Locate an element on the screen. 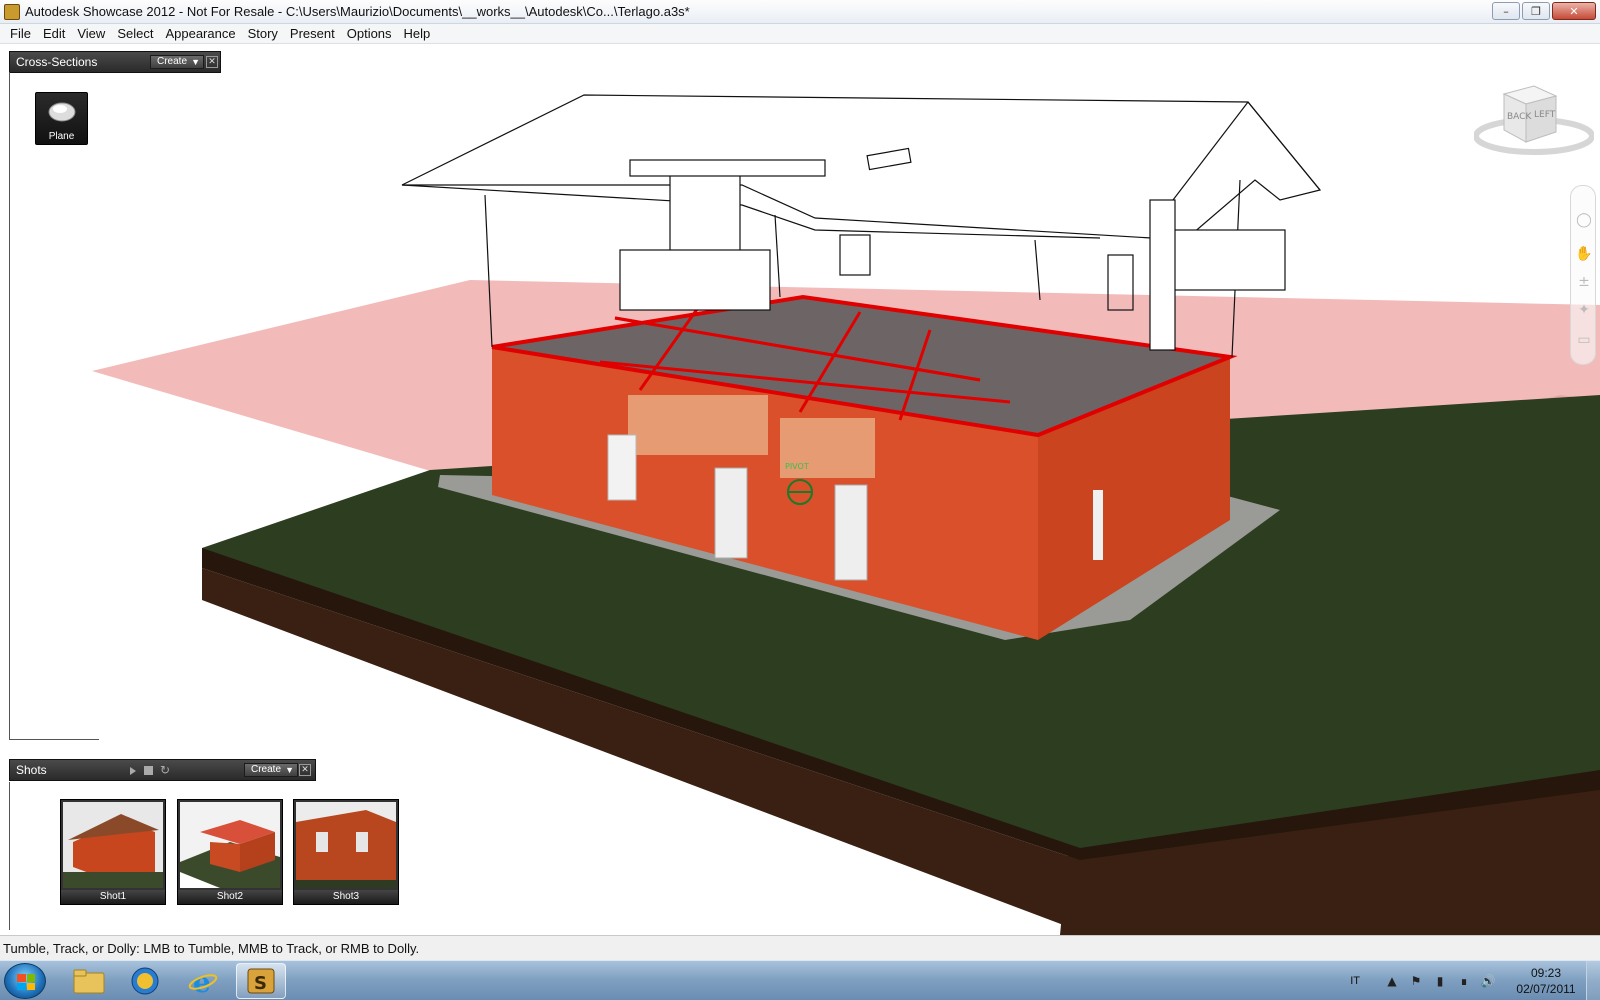 The width and height of the screenshot is (1600, 1000). pan-icon: ✋ is located at coordinates (1584, 255).